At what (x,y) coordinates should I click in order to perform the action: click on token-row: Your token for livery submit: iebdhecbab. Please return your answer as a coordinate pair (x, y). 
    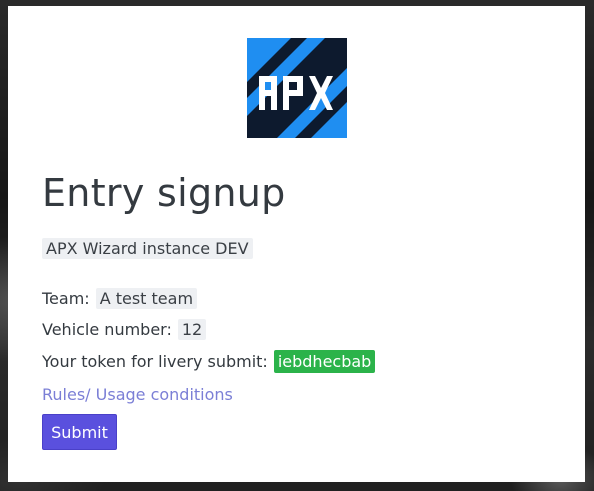
    Looking at the image, I should click on (209, 361).